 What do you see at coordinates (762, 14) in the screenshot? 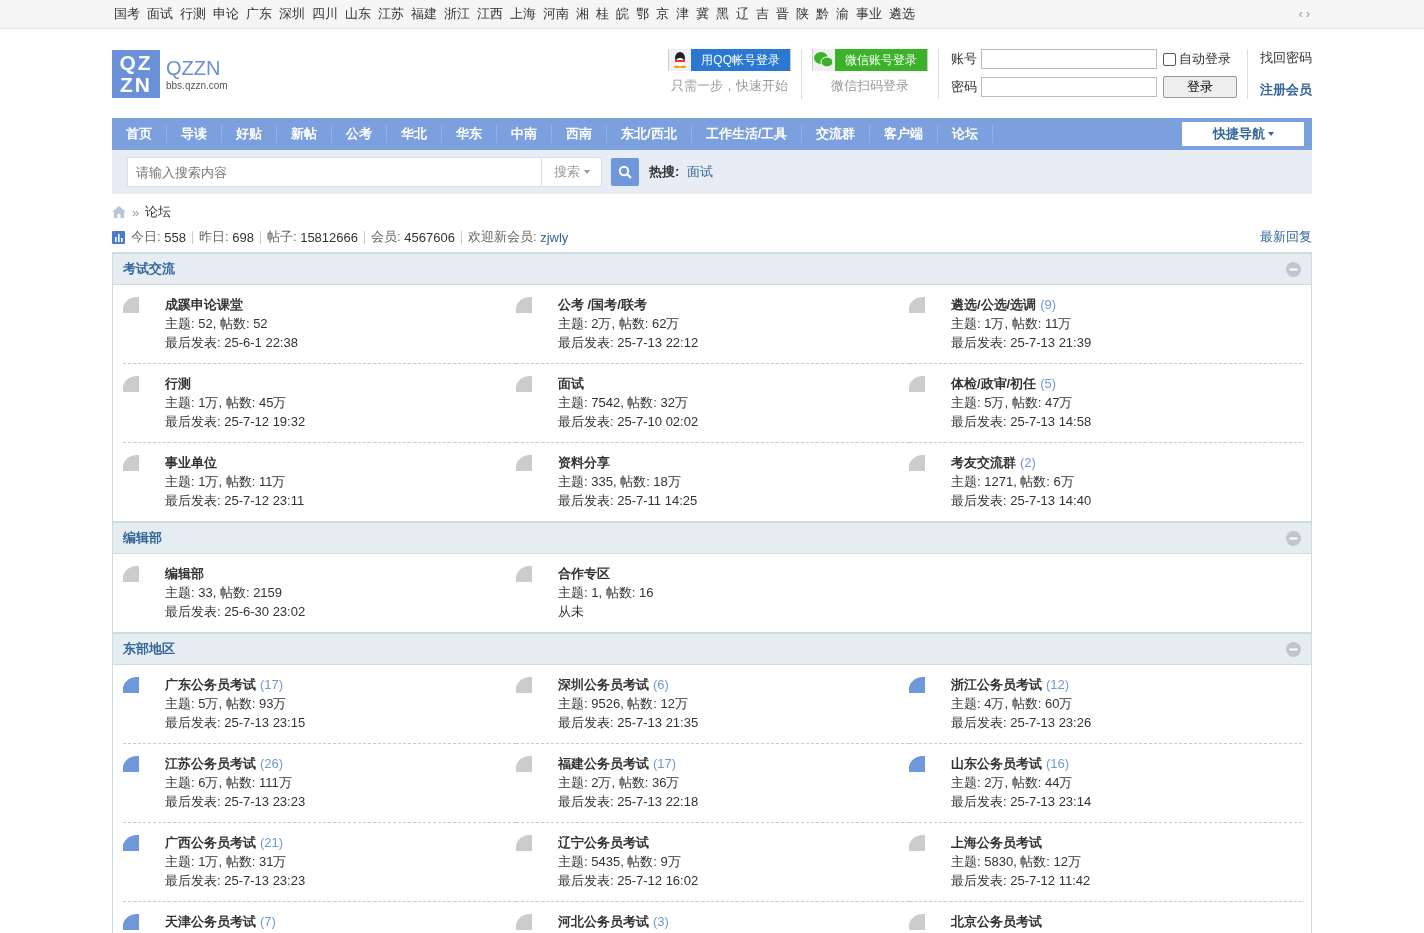
I see `top-link: 吉` at bounding box center [762, 14].